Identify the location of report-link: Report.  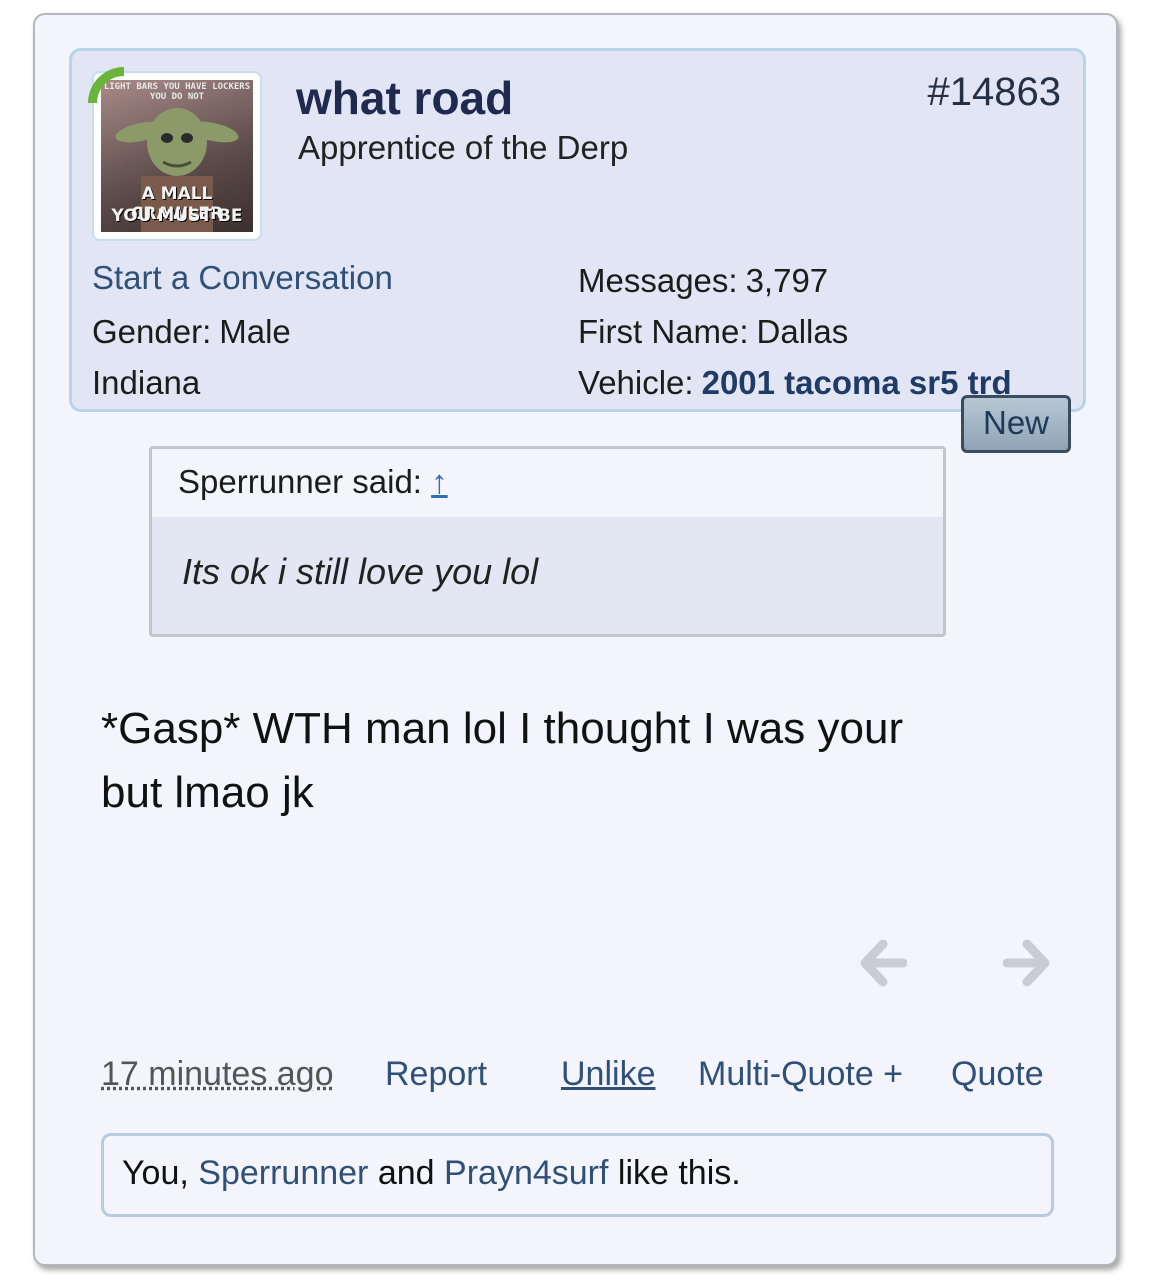
(436, 1074).